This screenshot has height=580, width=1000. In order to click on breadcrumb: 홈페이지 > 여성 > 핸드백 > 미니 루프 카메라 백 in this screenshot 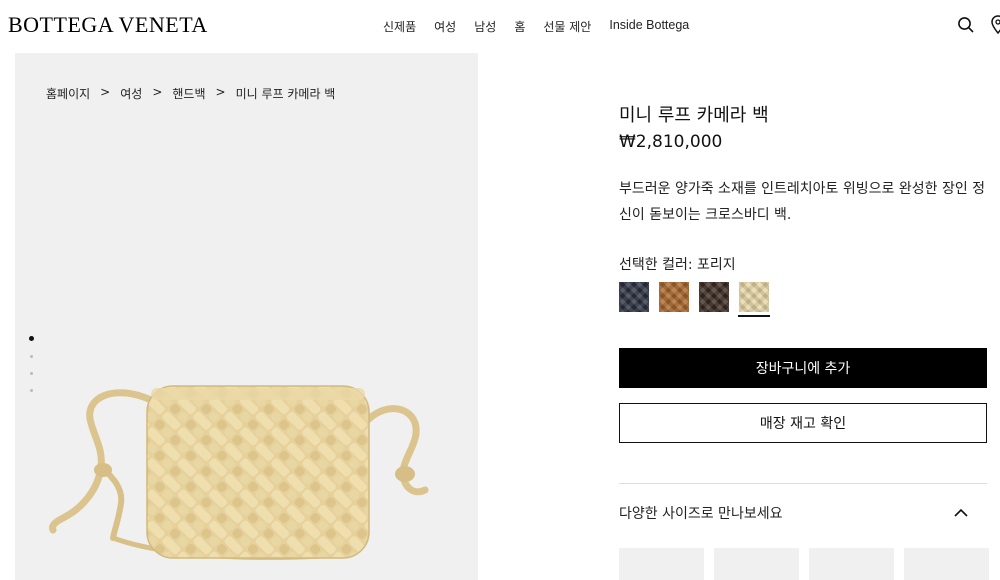, I will do `click(190, 93)`.